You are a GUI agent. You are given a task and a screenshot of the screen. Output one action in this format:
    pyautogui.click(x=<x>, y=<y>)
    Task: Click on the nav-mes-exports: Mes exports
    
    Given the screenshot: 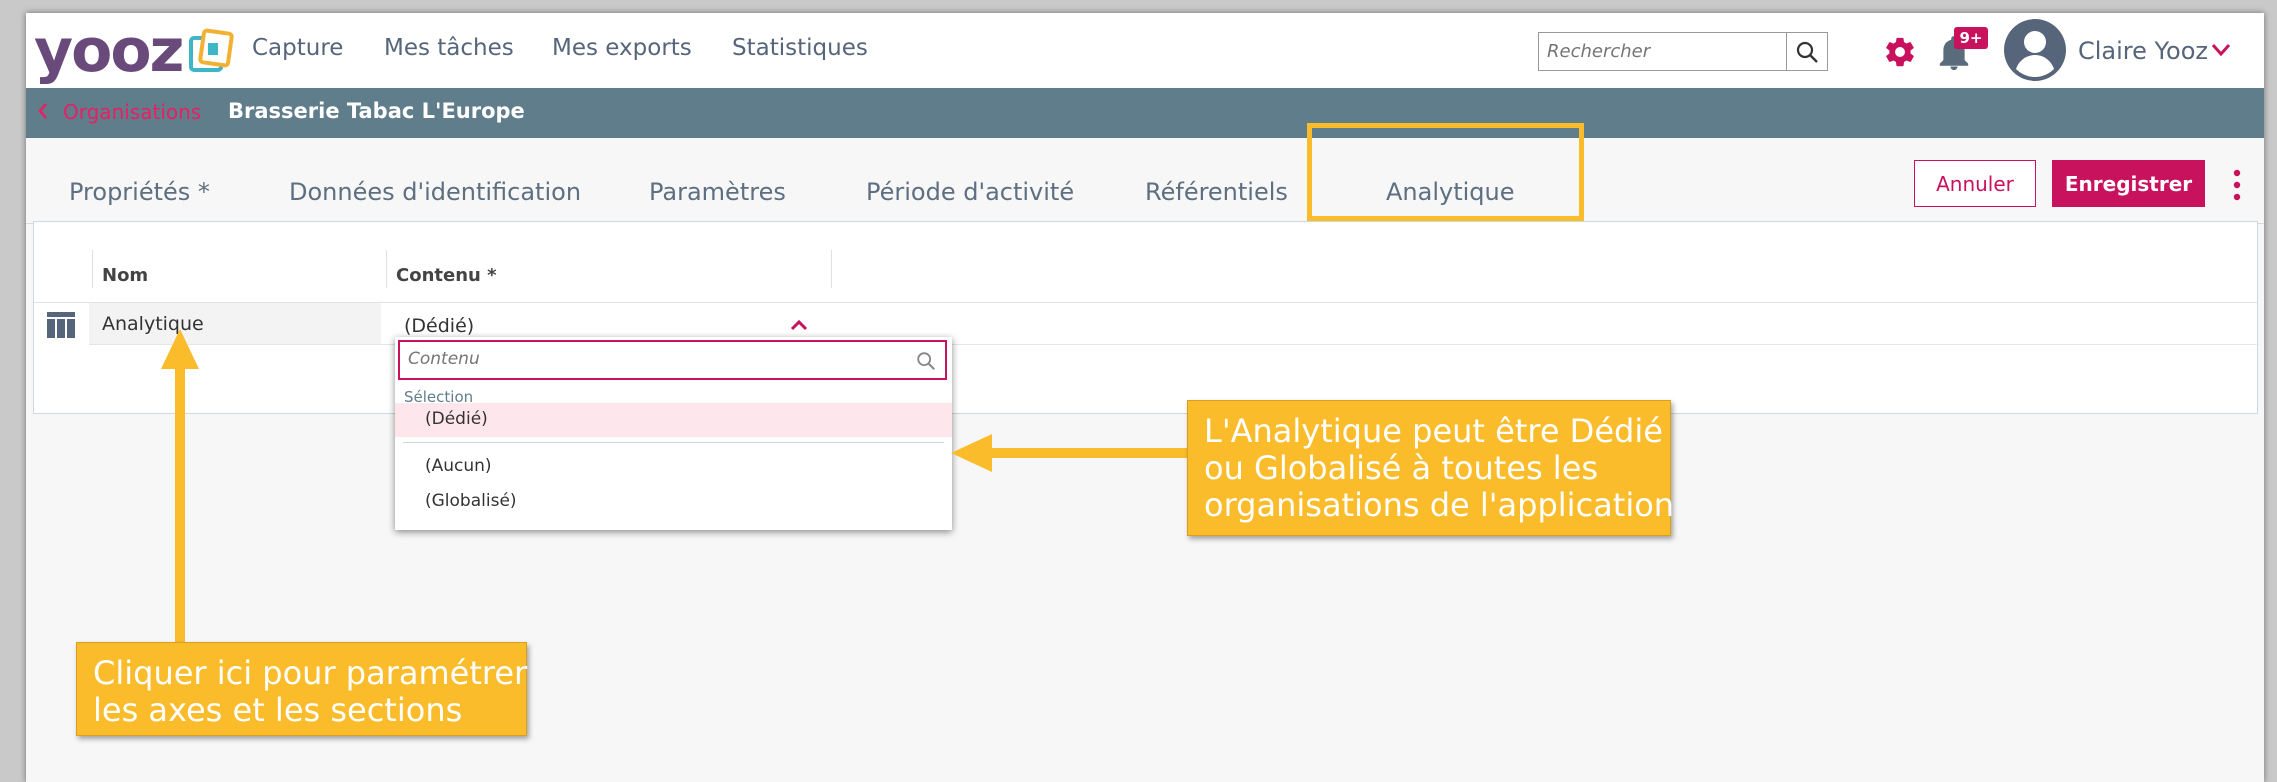 What is the action you would take?
    pyautogui.click(x=622, y=48)
    